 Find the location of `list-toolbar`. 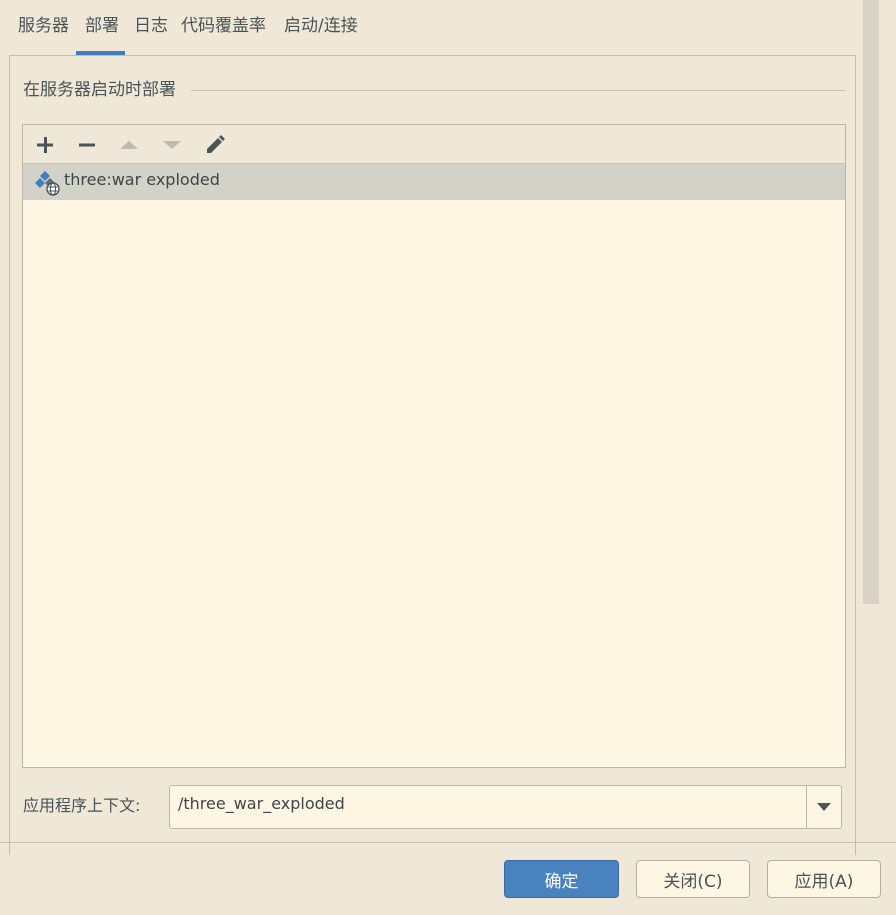

list-toolbar is located at coordinates (434, 144).